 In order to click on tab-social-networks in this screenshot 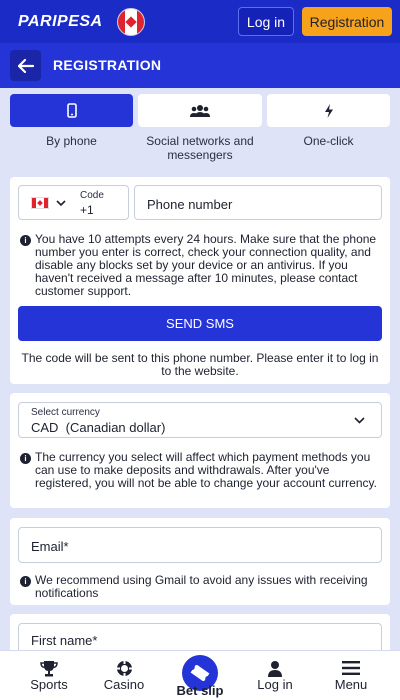, I will do `click(200, 110)`.